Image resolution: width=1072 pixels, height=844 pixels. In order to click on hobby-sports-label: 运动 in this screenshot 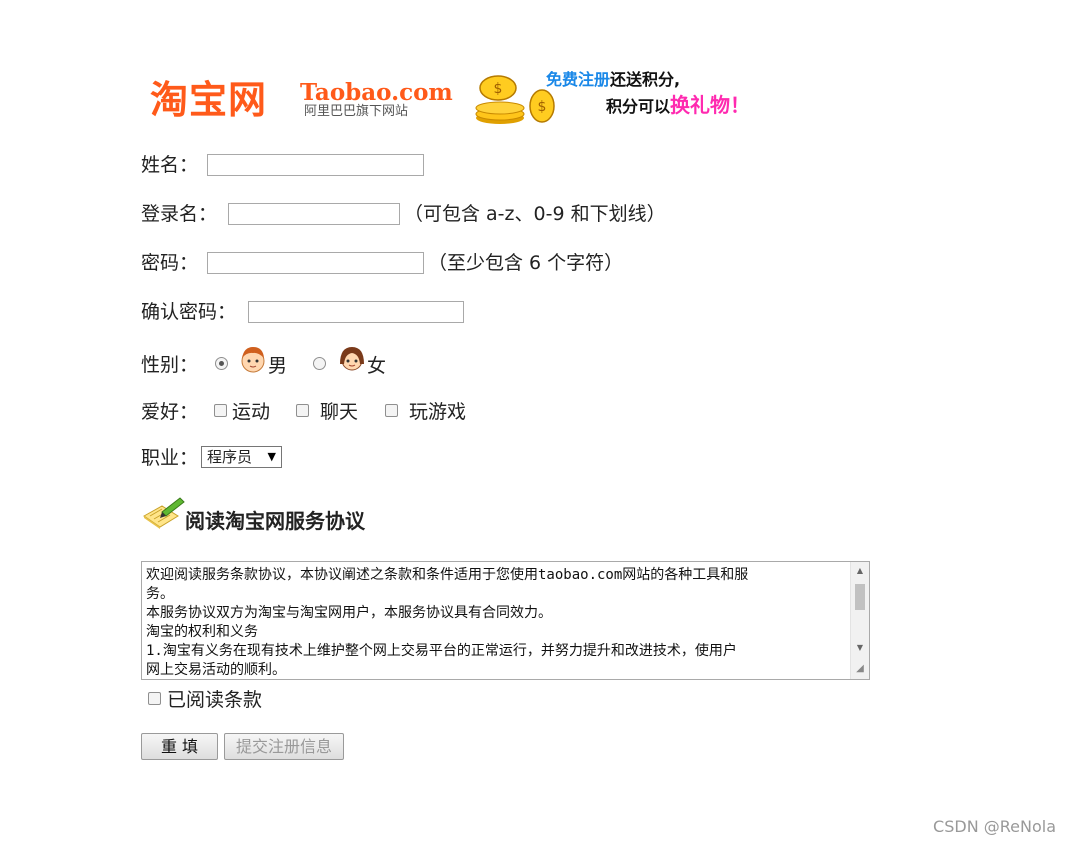, I will do `click(251, 412)`.